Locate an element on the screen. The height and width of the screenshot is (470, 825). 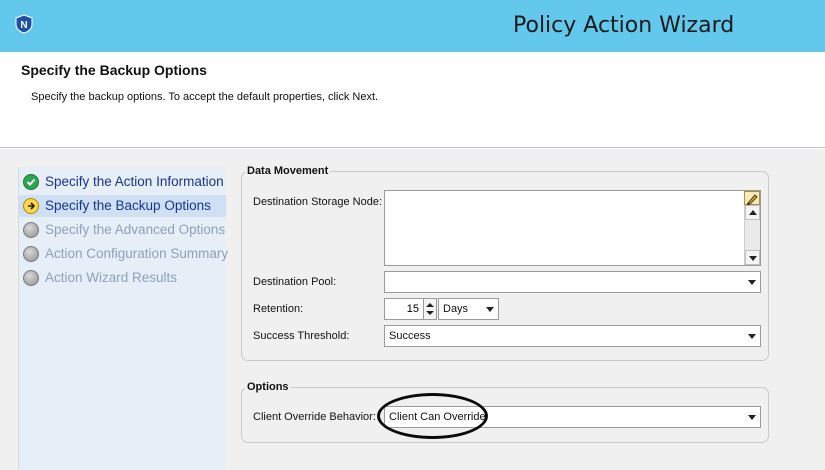
scroll-up-button is located at coordinates (752, 212).